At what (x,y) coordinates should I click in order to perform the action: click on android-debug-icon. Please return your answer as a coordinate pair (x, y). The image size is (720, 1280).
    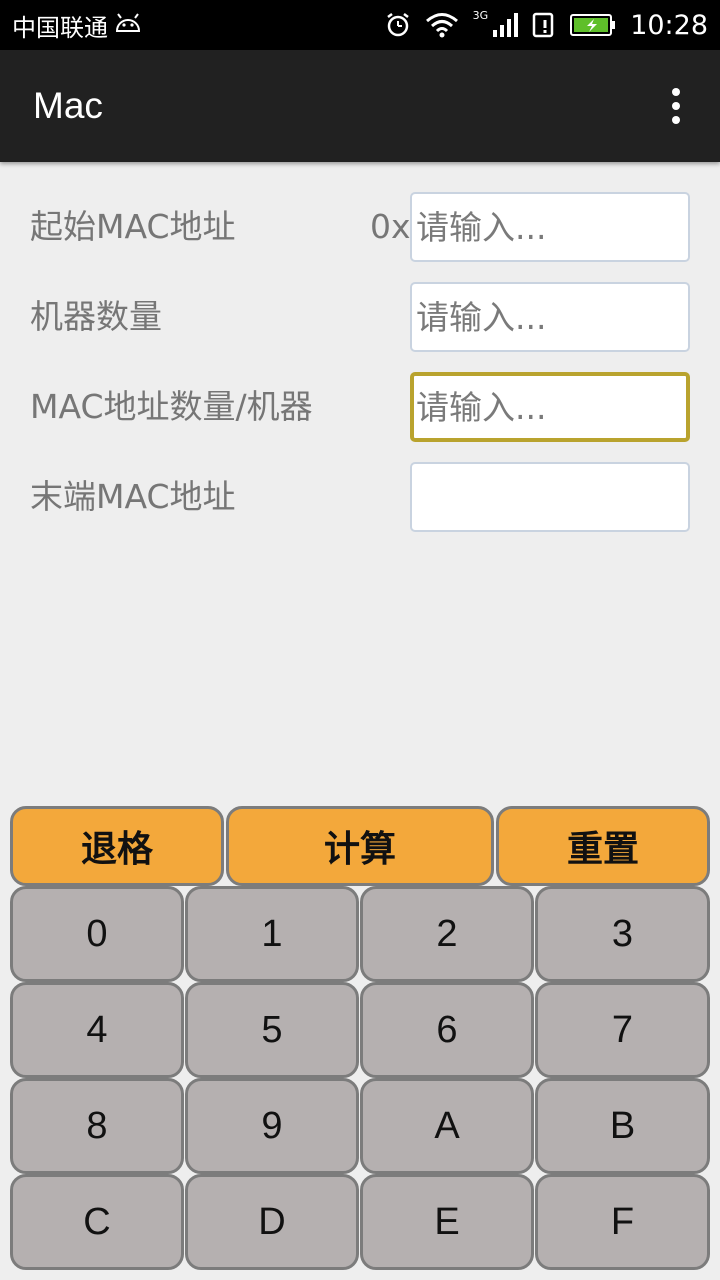
    Looking at the image, I should click on (128, 25).